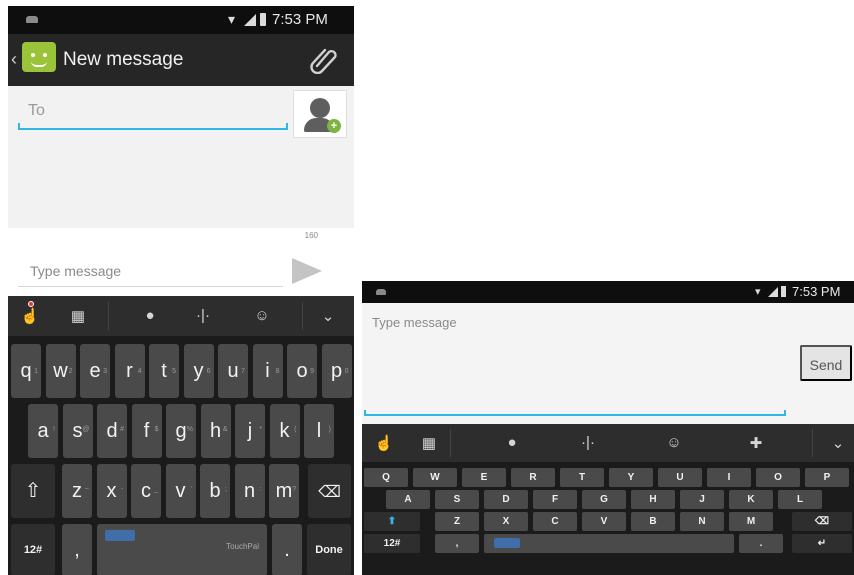  I want to click on enter-key: ↵, so click(822, 543).